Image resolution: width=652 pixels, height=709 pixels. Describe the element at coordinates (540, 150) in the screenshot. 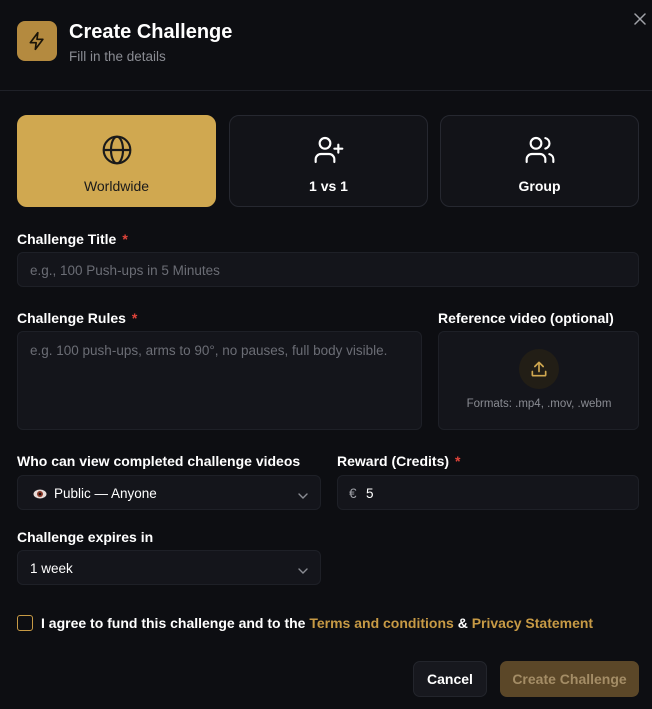

I see `users-icon` at that location.